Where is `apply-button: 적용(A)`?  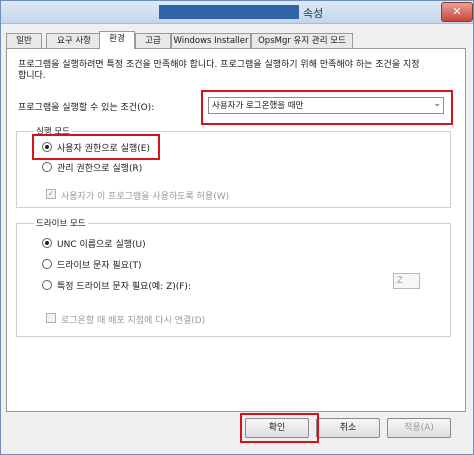
apply-button: 적용(A) is located at coordinates (419, 428).